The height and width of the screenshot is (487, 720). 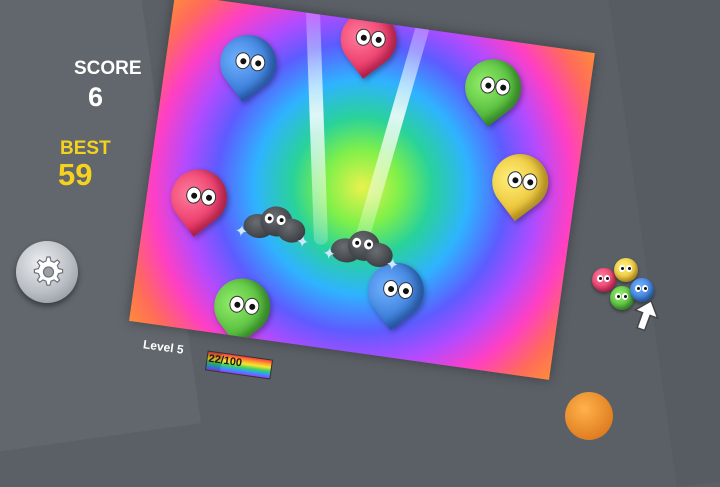 What do you see at coordinates (520, 182) in the screenshot?
I see `yellow-drop-right` at bounding box center [520, 182].